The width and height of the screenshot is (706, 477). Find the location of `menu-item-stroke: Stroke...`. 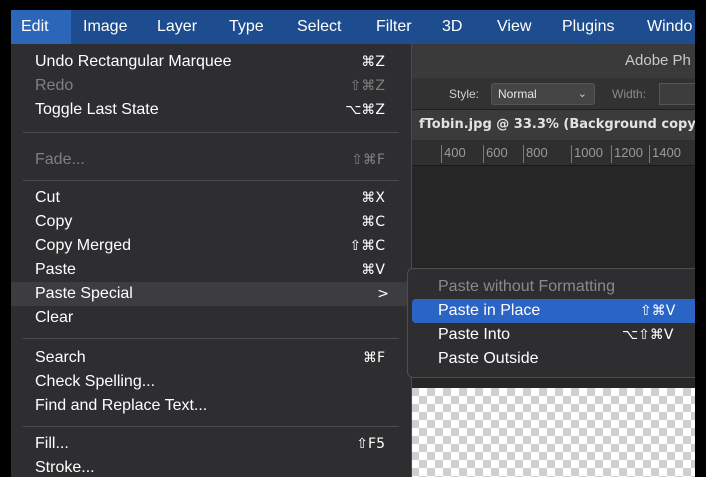

menu-item-stroke: Stroke... is located at coordinates (211, 466).